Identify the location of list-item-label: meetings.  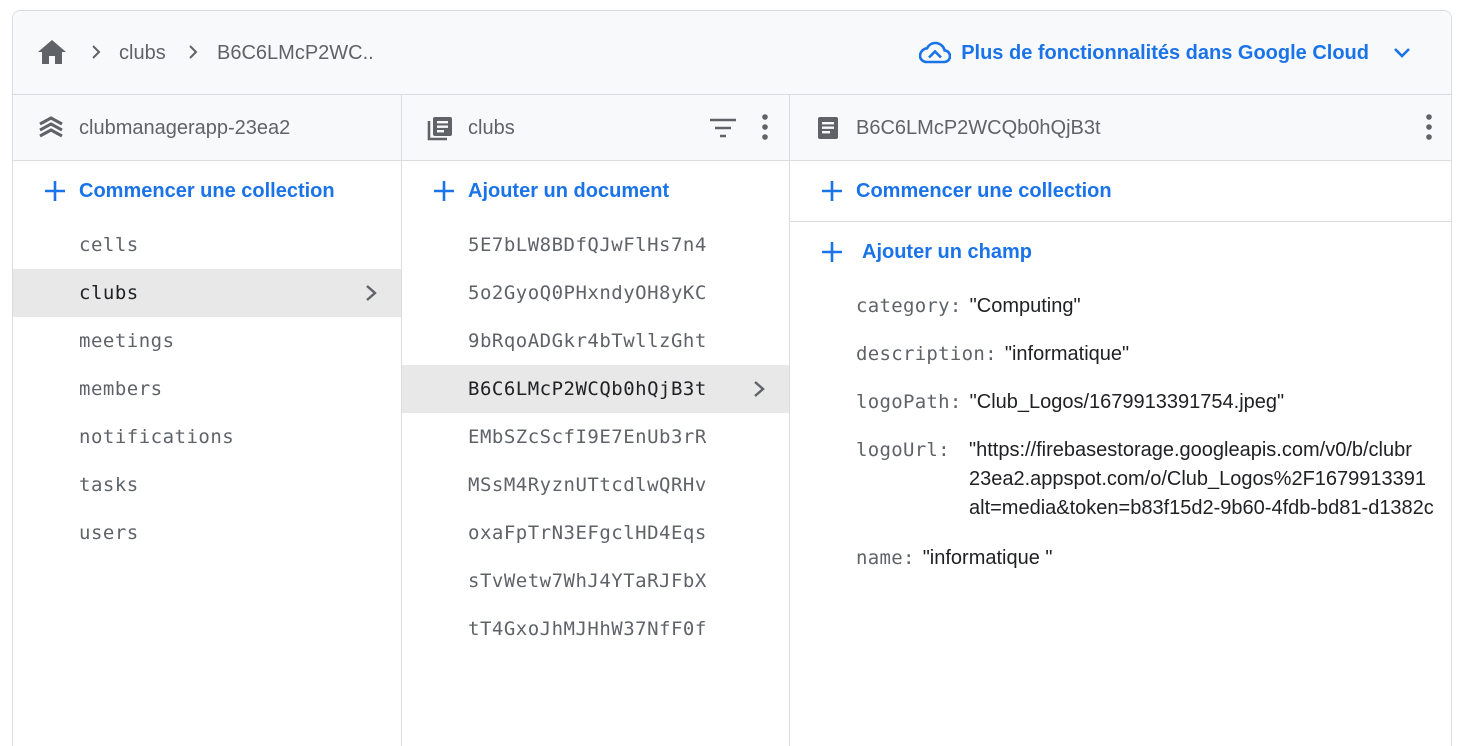
(127, 341).